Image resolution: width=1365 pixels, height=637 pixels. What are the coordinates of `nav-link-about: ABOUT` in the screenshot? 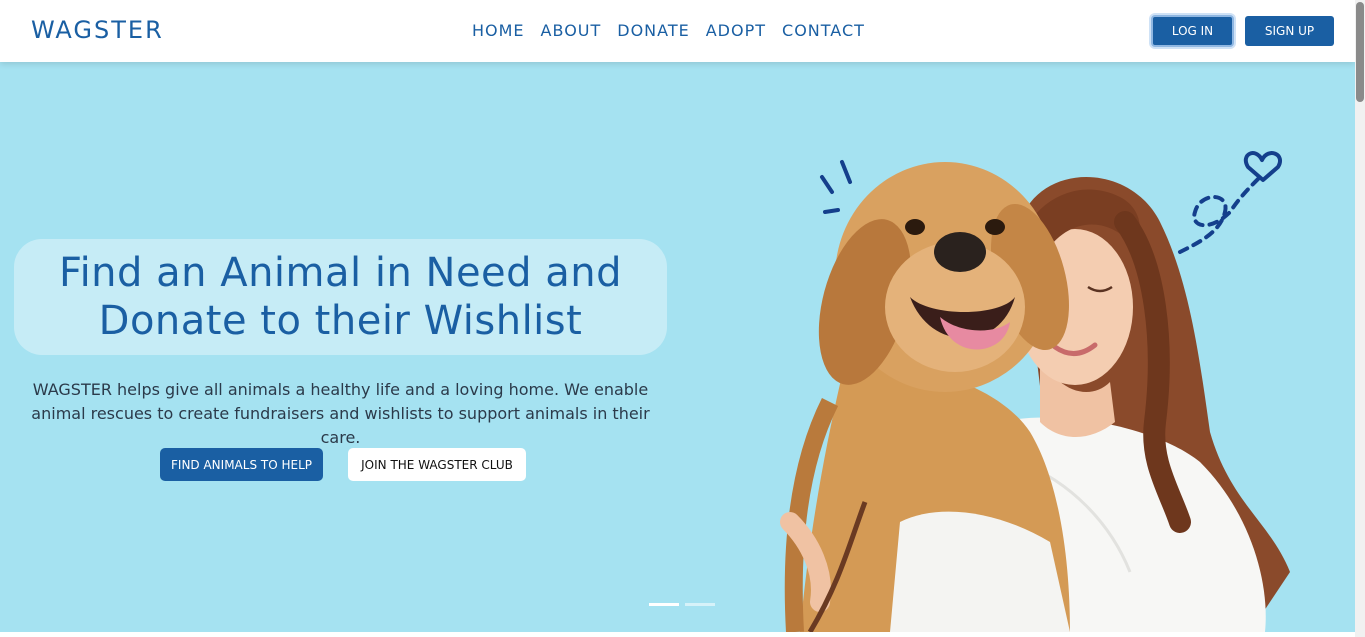 It's located at (571, 30).